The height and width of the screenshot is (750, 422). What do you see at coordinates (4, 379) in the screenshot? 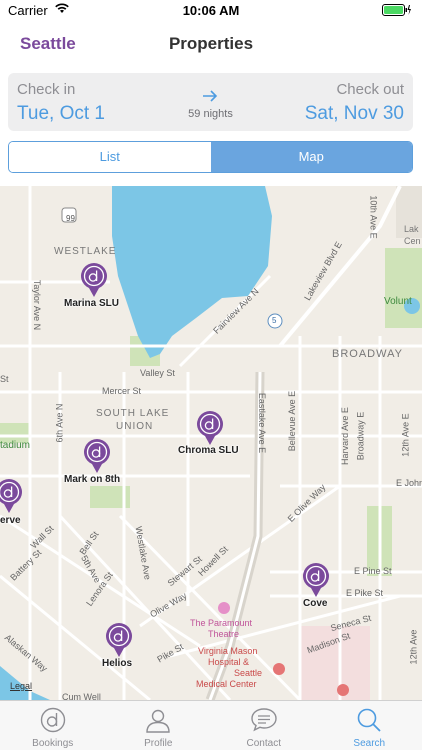
I see `street-st: St` at bounding box center [4, 379].